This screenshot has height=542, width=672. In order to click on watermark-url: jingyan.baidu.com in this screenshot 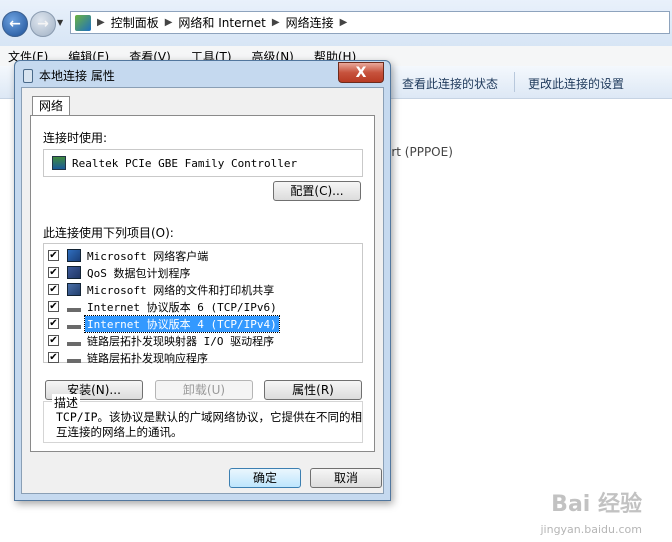, I will do `click(591, 529)`.